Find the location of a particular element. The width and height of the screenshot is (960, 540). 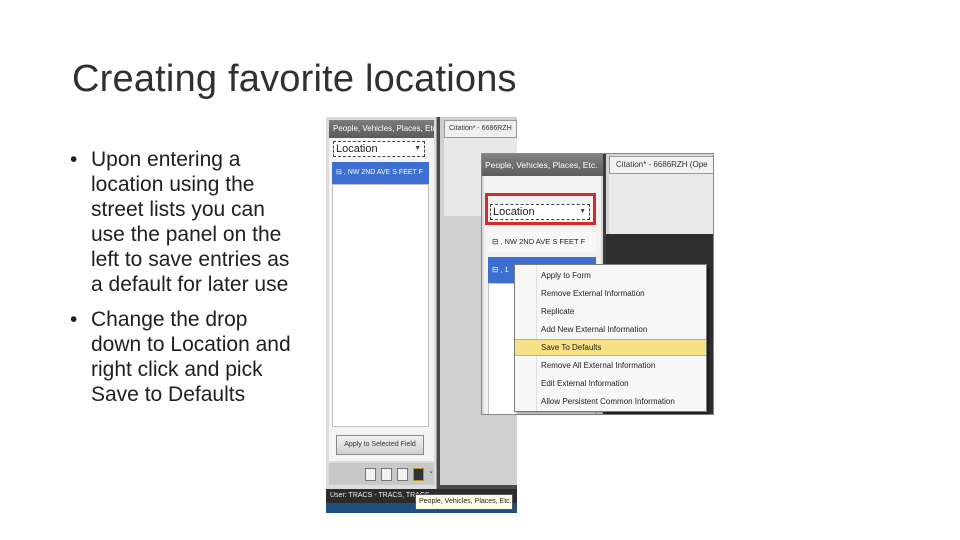

citation-body is located at coordinates (661, 204).